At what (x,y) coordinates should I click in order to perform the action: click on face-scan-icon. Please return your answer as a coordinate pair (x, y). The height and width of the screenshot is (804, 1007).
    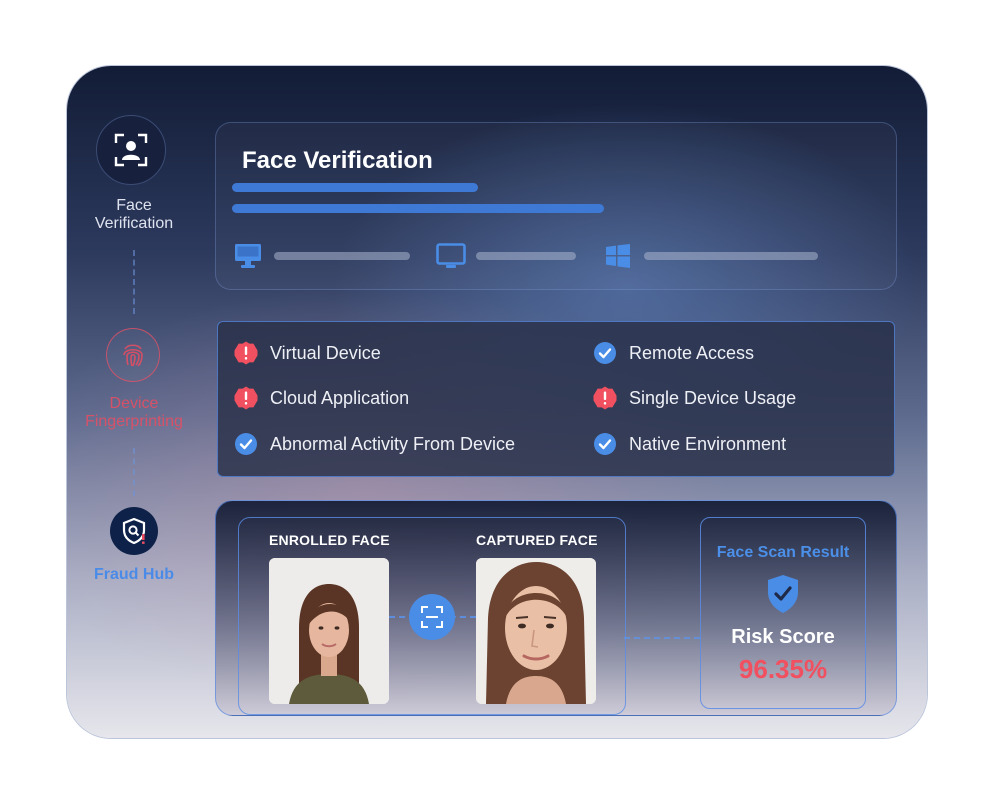
    Looking at the image, I should click on (131, 150).